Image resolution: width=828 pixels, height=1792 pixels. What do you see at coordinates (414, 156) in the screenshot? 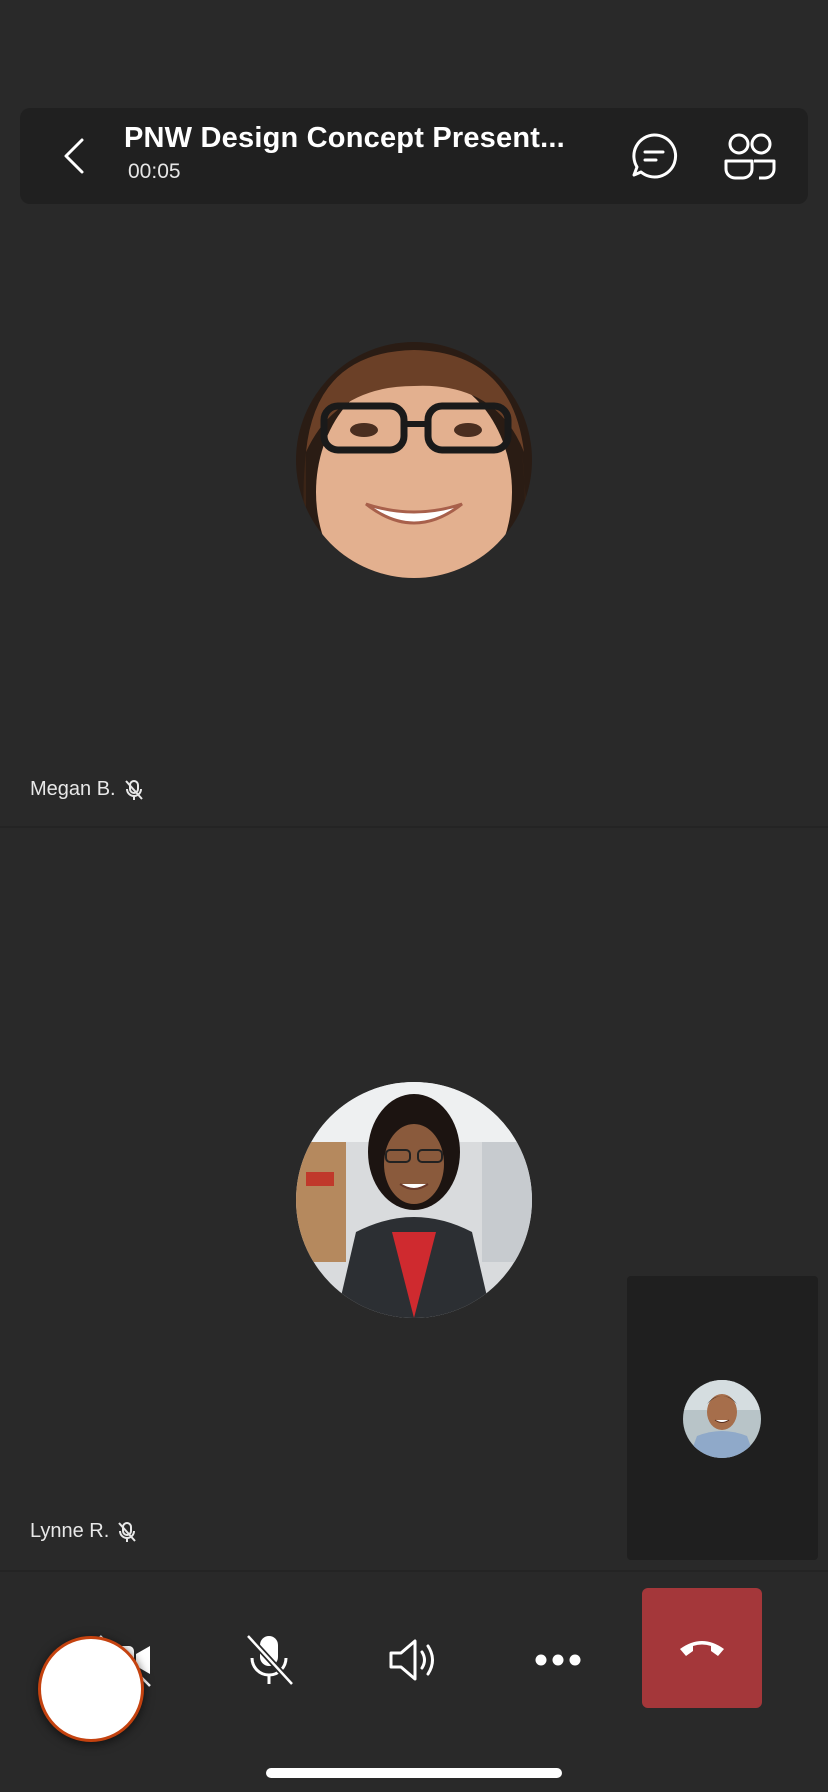
I see `call-header: PNW Design Concept Present... 00:05` at bounding box center [414, 156].